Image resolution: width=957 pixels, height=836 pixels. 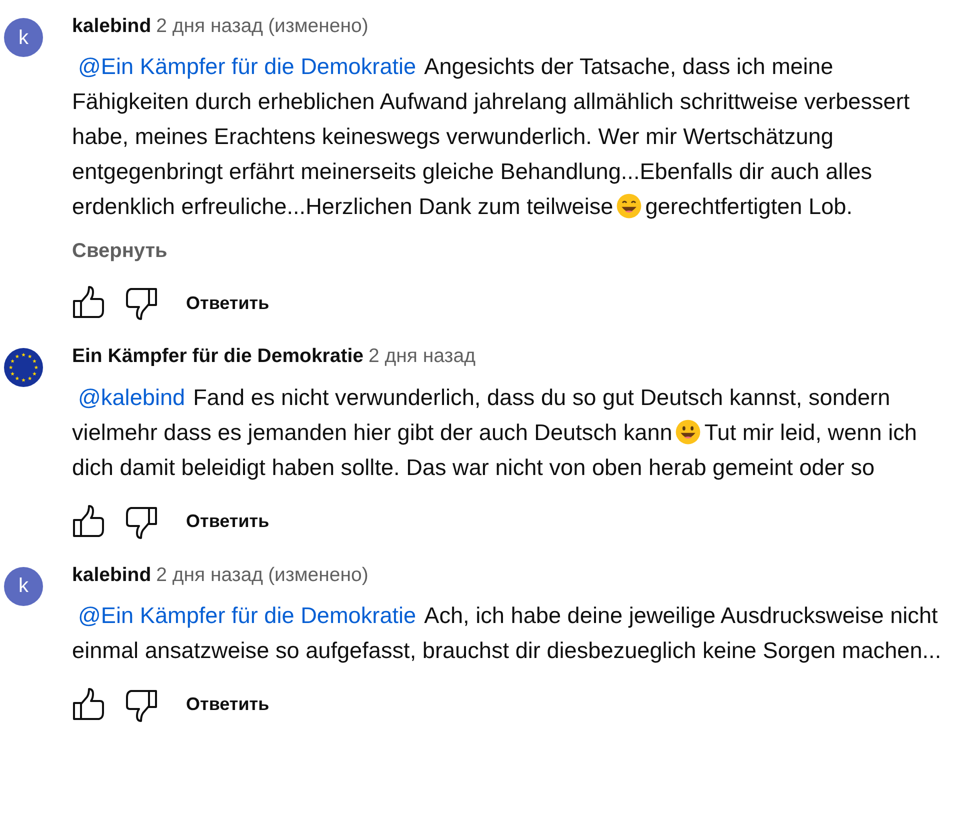 I want to click on comment-text: @kalebind Fand es nicht verwunderlich, dass du so gut Deutsch kannst, sondern vielmehr dass es jemanden hier gibt der auch Deutsch kann Tut mir leid, wenn ich dich damit beleidigt haben sollte. Das war nicht von oben herab gemeint oder so, so click(x=495, y=433).